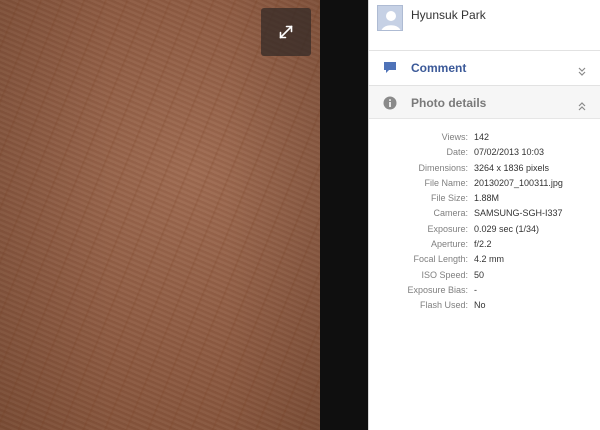 This screenshot has width=600, height=430. Describe the element at coordinates (507, 228) in the screenshot. I see `detail-value: 0.029 sec (1/34)` at that location.